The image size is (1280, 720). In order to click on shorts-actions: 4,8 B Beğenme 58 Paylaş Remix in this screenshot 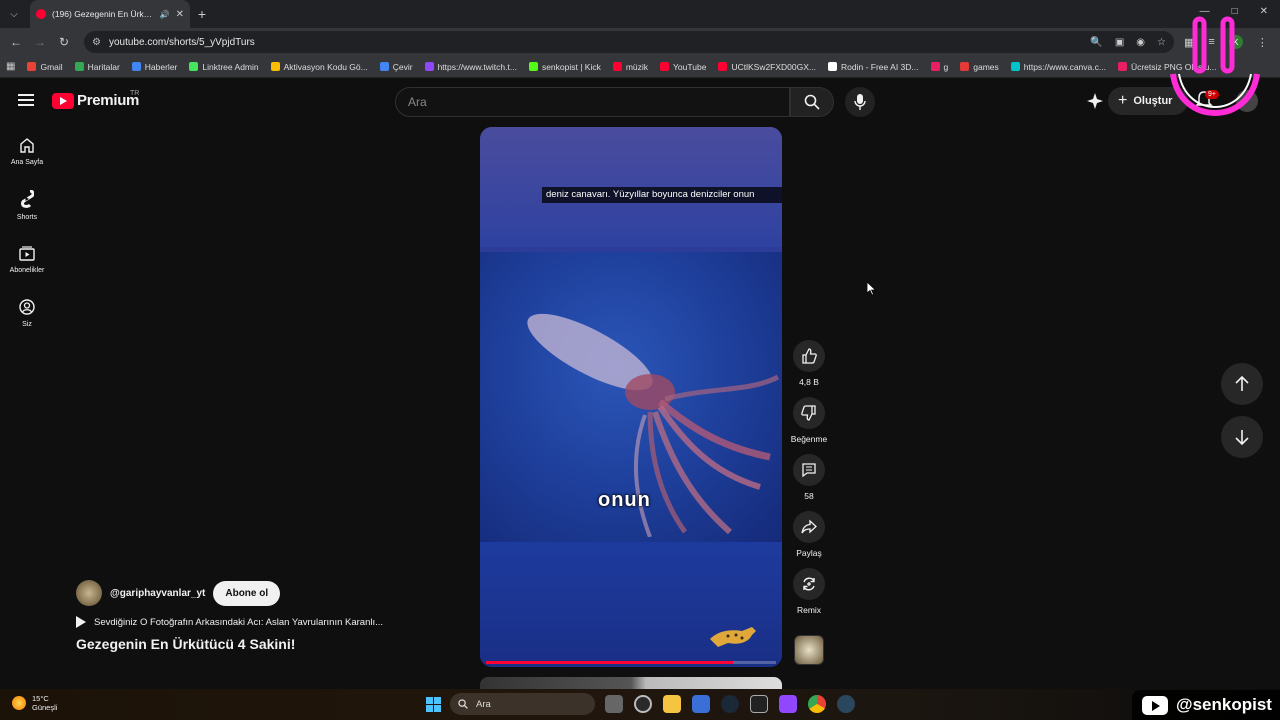, I will do `click(809, 482)`.